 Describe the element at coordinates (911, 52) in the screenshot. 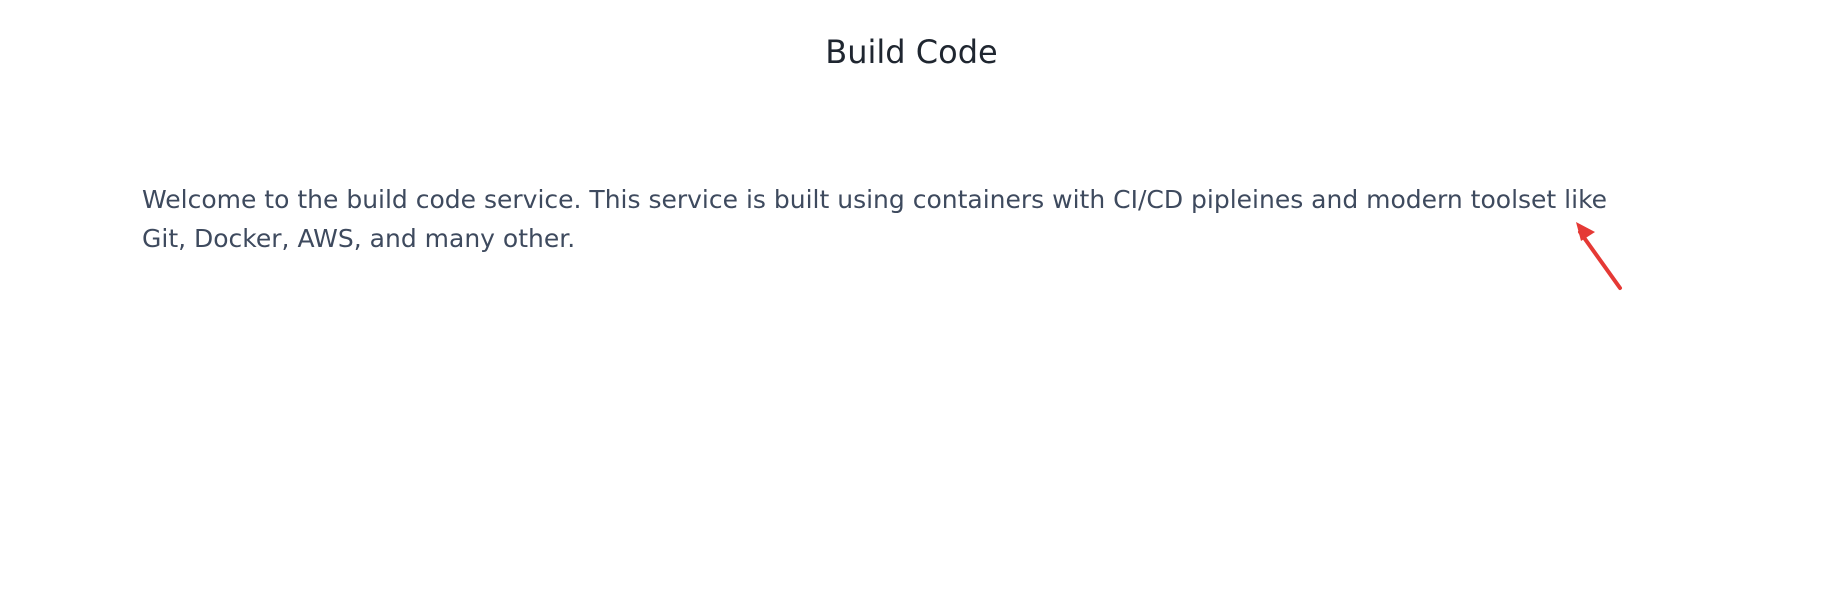

I see `page-title: Build Code` at that location.